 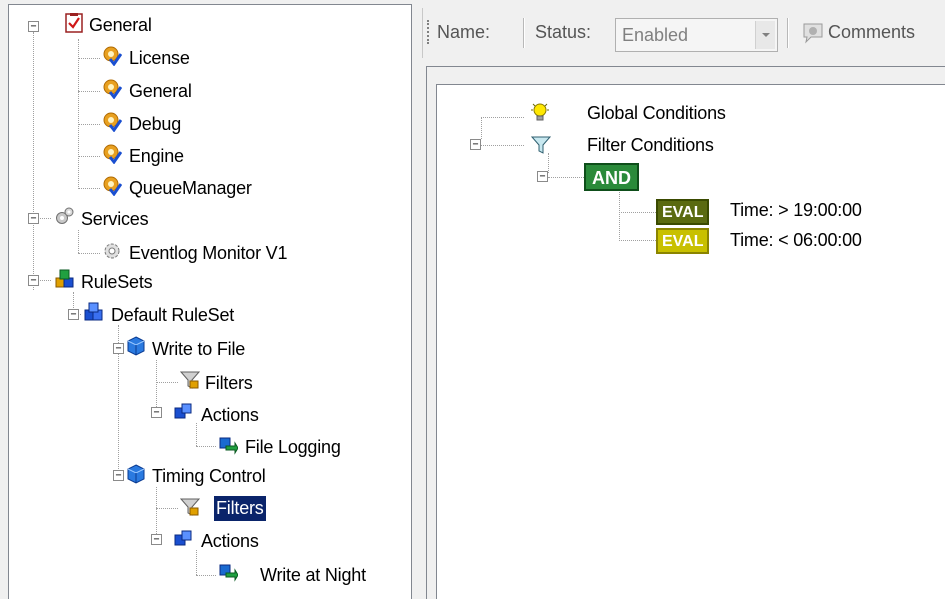 I want to click on ruleset-icon, so click(x=93, y=311).